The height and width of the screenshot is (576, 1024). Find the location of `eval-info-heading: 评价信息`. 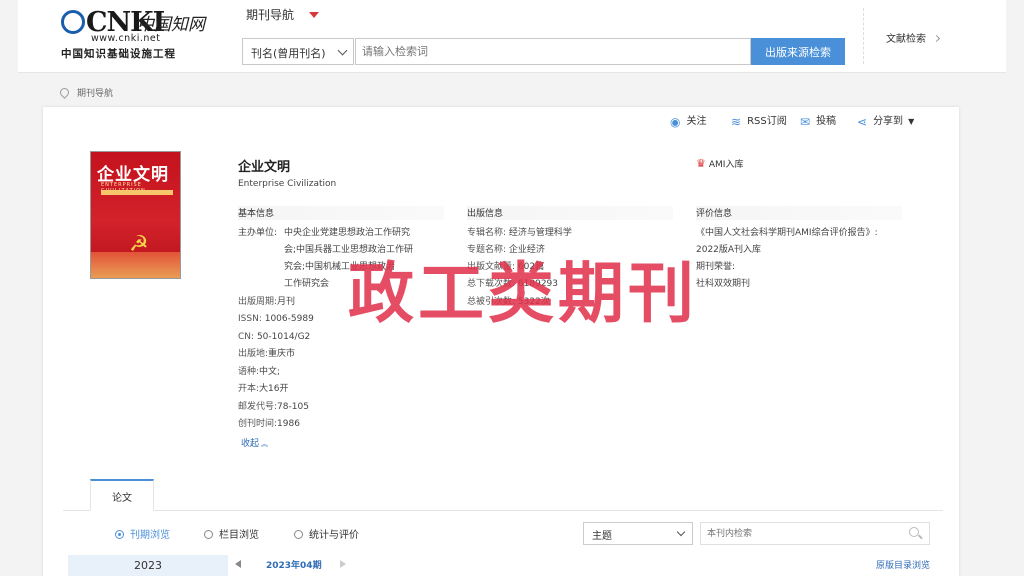

eval-info-heading: 评价信息 is located at coordinates (799, 213).